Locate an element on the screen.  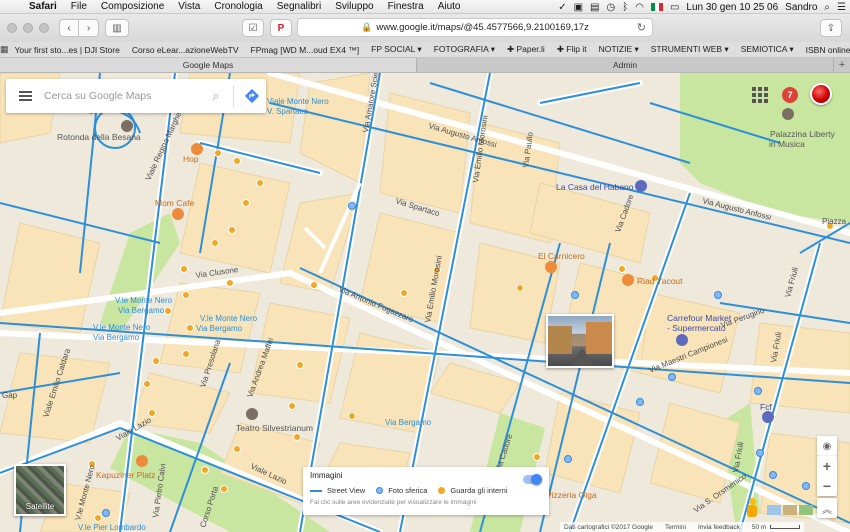
directions-button is located at coordinates (252, 96).